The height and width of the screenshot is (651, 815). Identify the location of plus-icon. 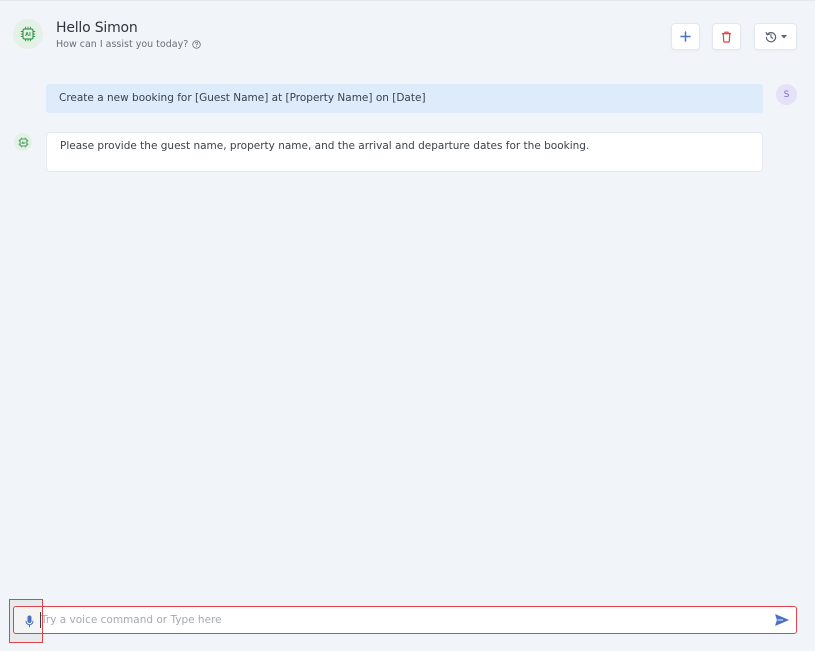
(685, 36).